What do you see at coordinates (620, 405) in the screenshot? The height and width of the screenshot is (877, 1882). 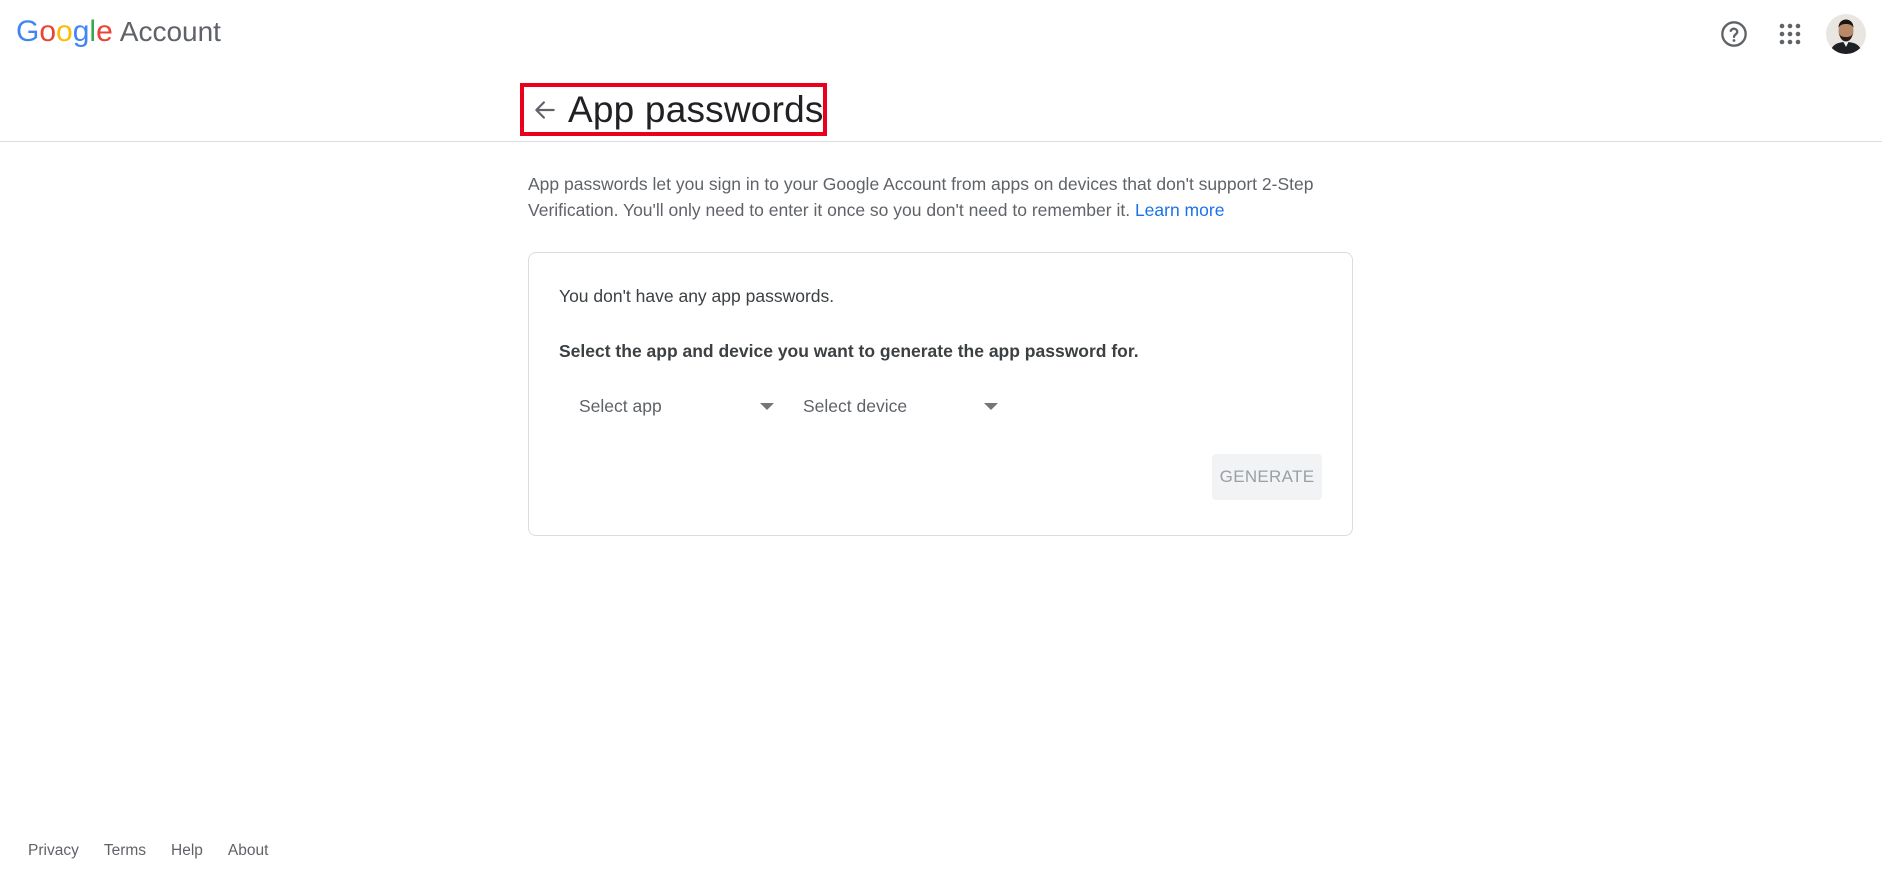 I see `select-app-label: Select app` at bounding box center [620, 405].